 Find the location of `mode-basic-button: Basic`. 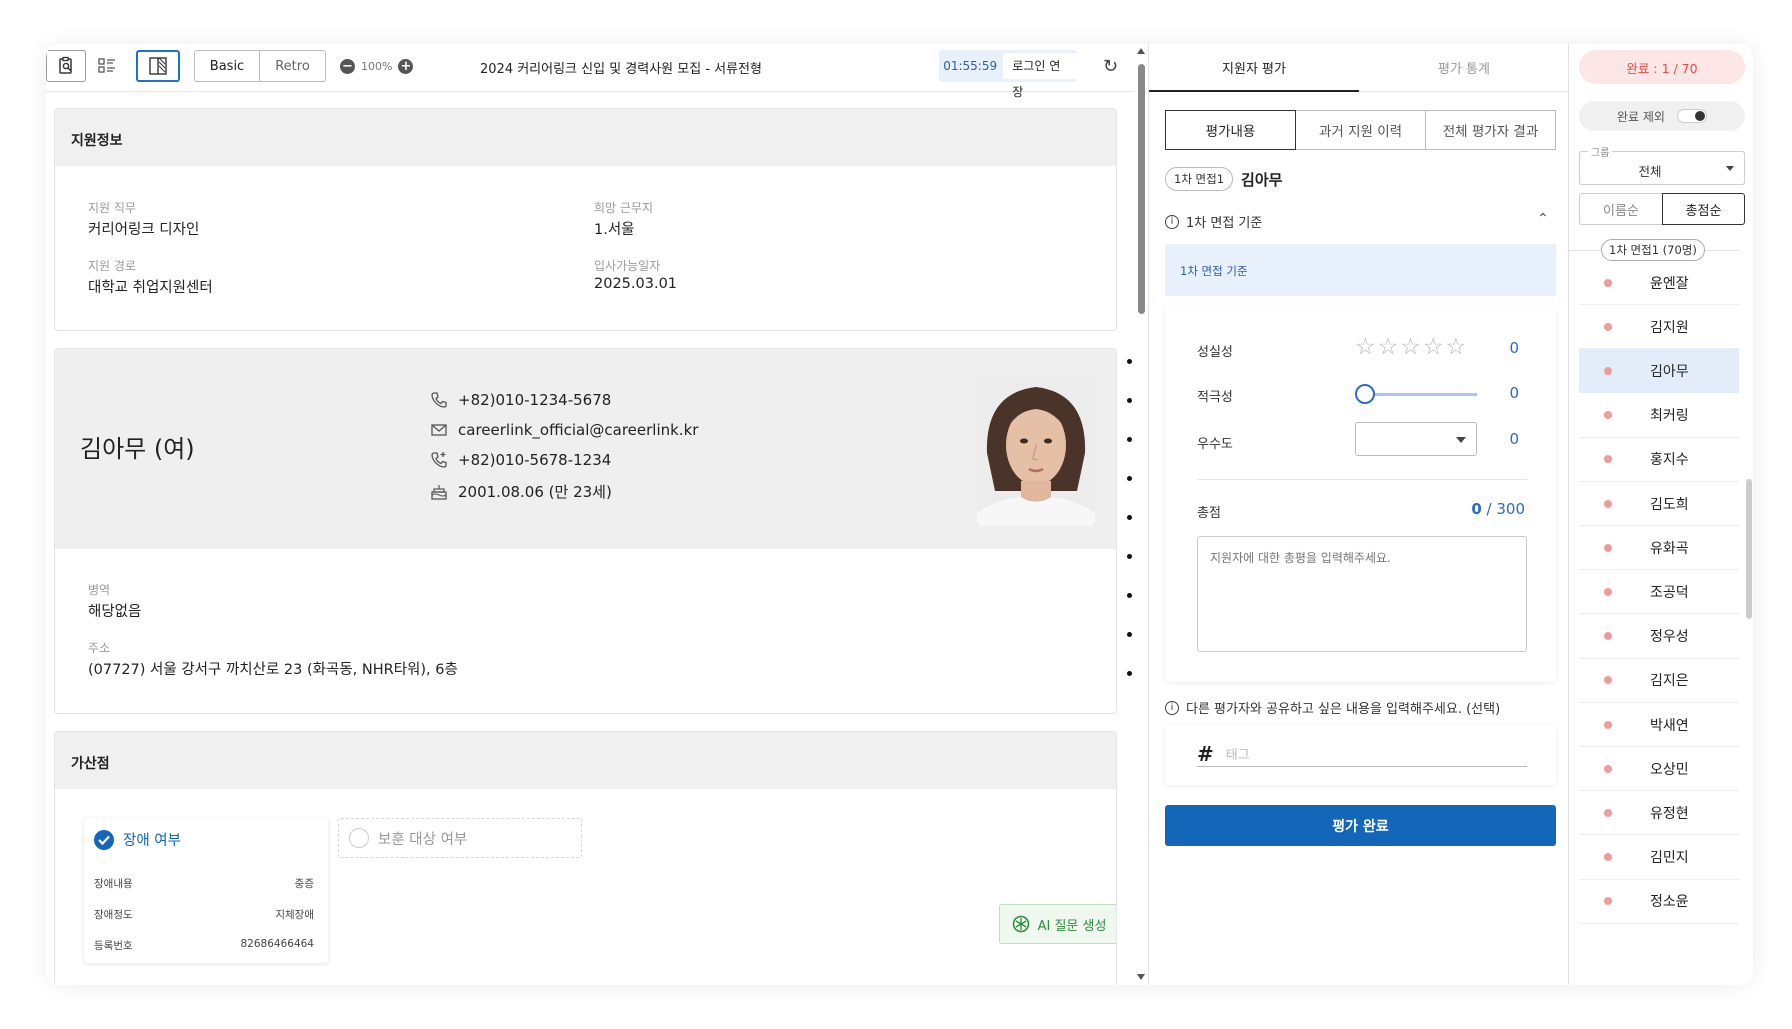

mode-basic-button: Basic is located at coordinates (227, 66).